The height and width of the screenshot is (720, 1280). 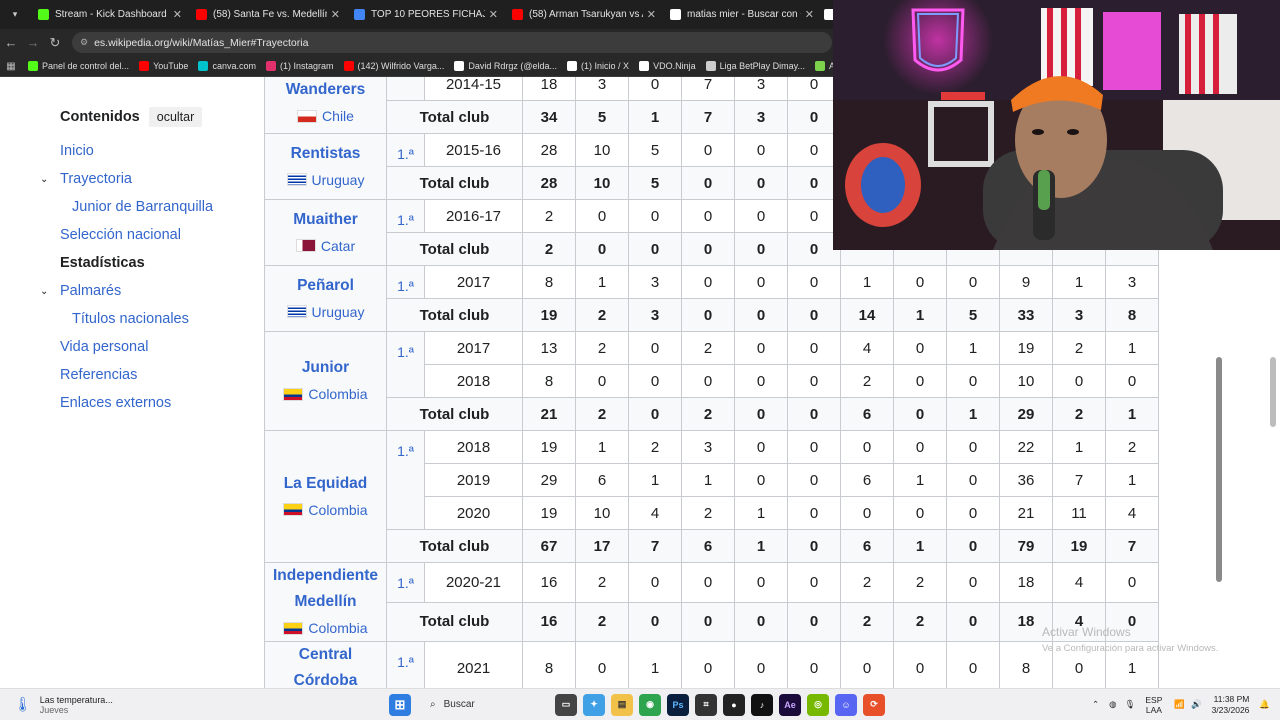 I want to click on stat-cell: 8, so click(x=549, y=381).